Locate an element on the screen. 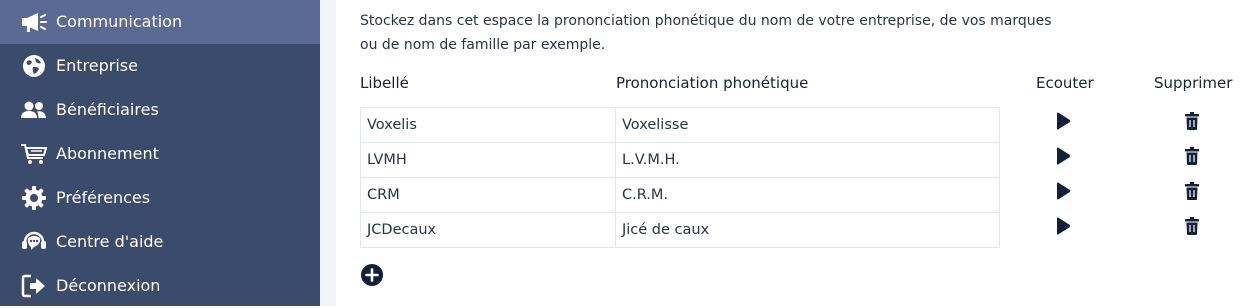 This screenshot has width=1255, height=308. sidebar-item-label: Centre d'aide is located at coordinates (110, 241).